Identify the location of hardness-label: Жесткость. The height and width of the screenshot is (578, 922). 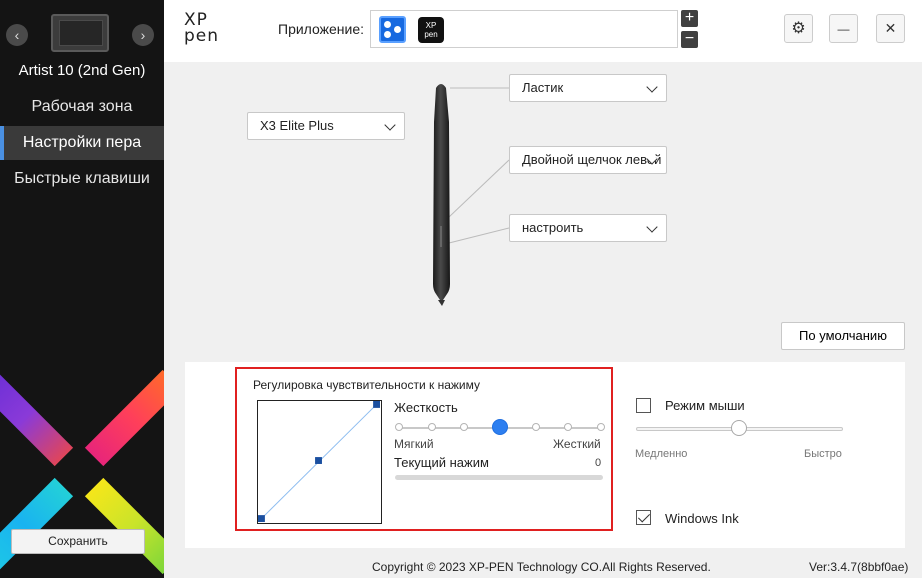
(426, 407).